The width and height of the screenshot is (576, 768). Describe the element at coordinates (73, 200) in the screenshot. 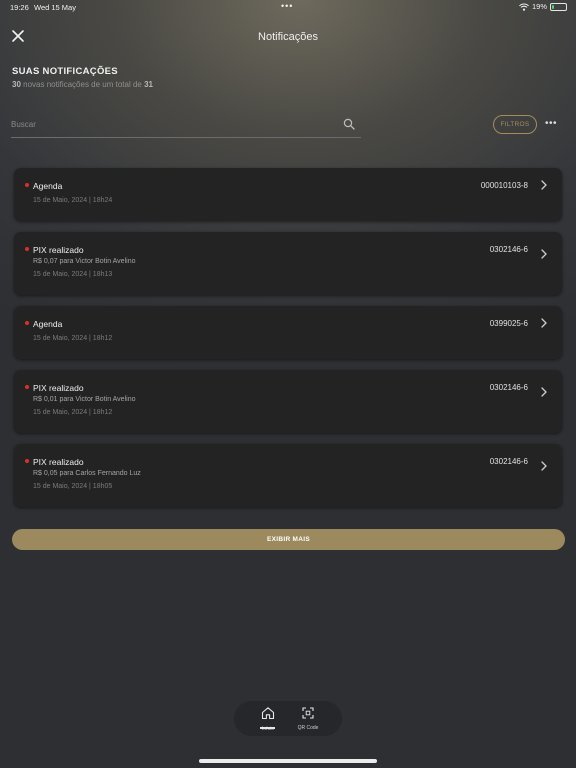

I see `notification-date: 15 de Maio, 2024 | 18h24` at that location.